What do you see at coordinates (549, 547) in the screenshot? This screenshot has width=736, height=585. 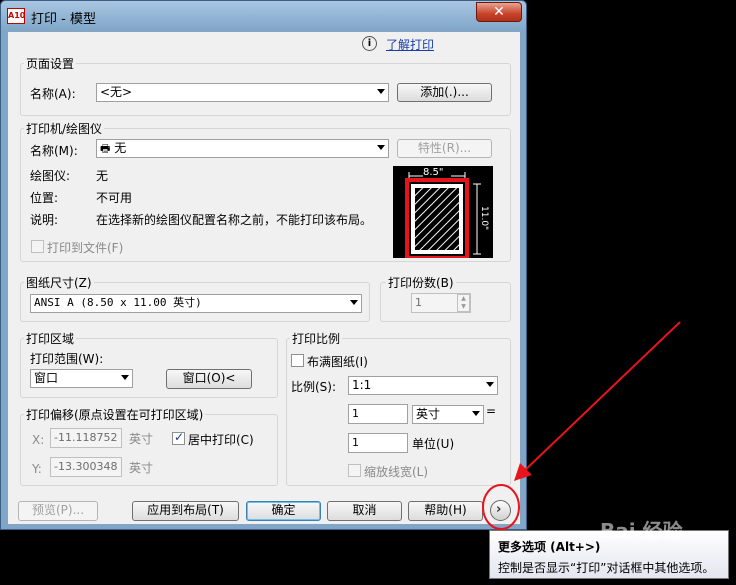 I see `tooltip-title: 更多选项 (Alt+>)` at bounding box center [549, 547].